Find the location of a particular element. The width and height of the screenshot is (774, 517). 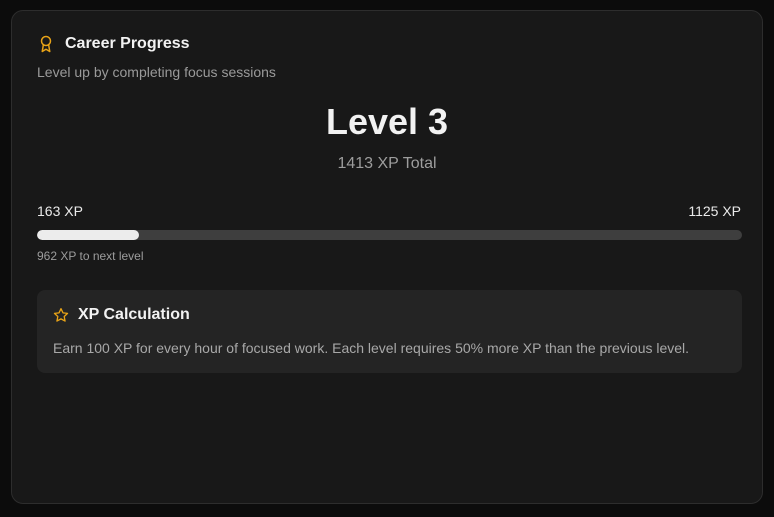

card-header: Career Progress is located at coordinates (113, 44).